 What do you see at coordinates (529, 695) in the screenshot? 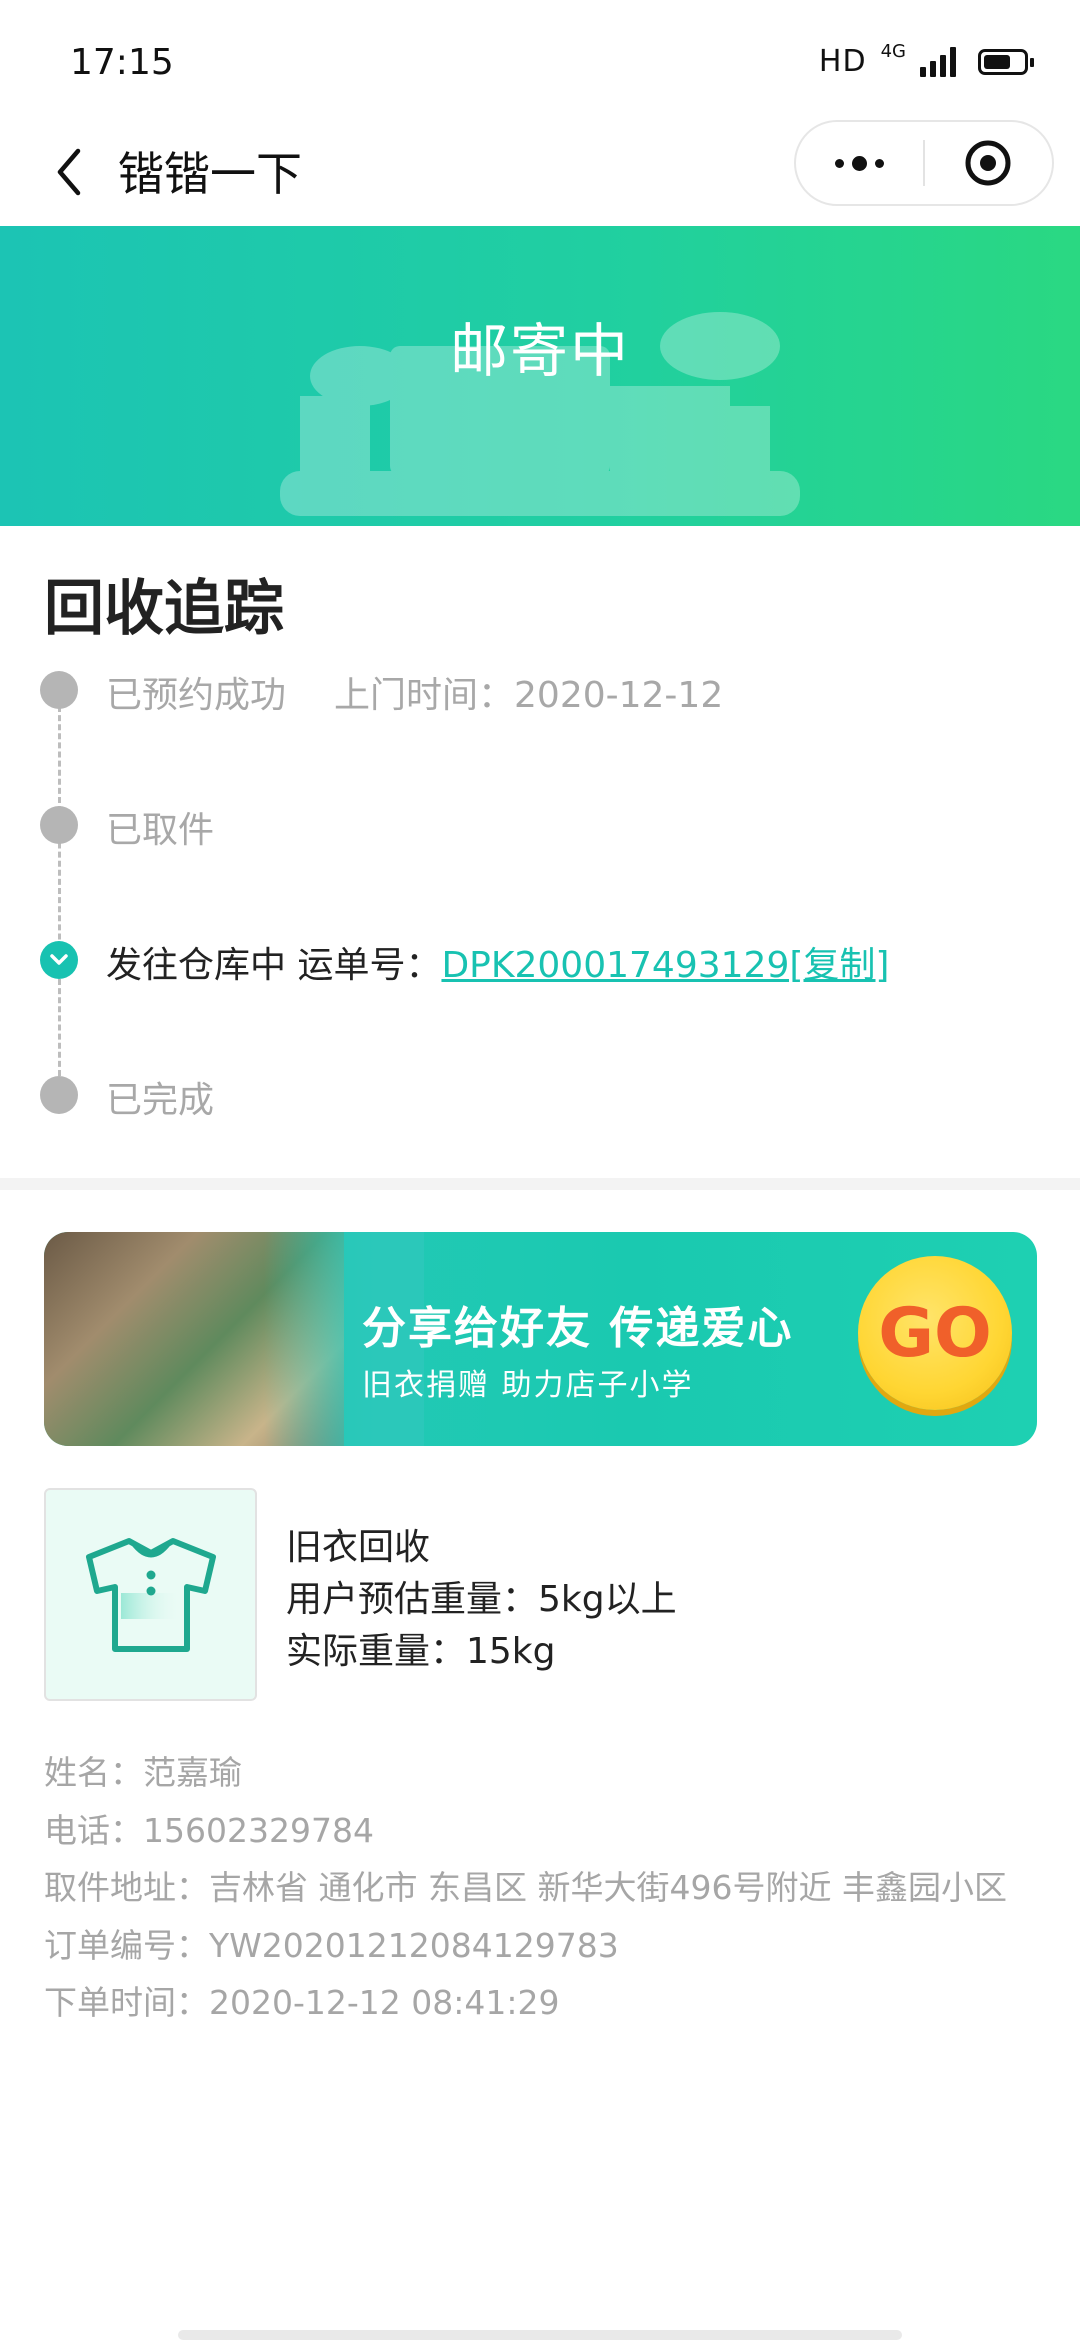
I see `pickup-time: 上门时间：2020-12-12` at bounding box center [529, 695].